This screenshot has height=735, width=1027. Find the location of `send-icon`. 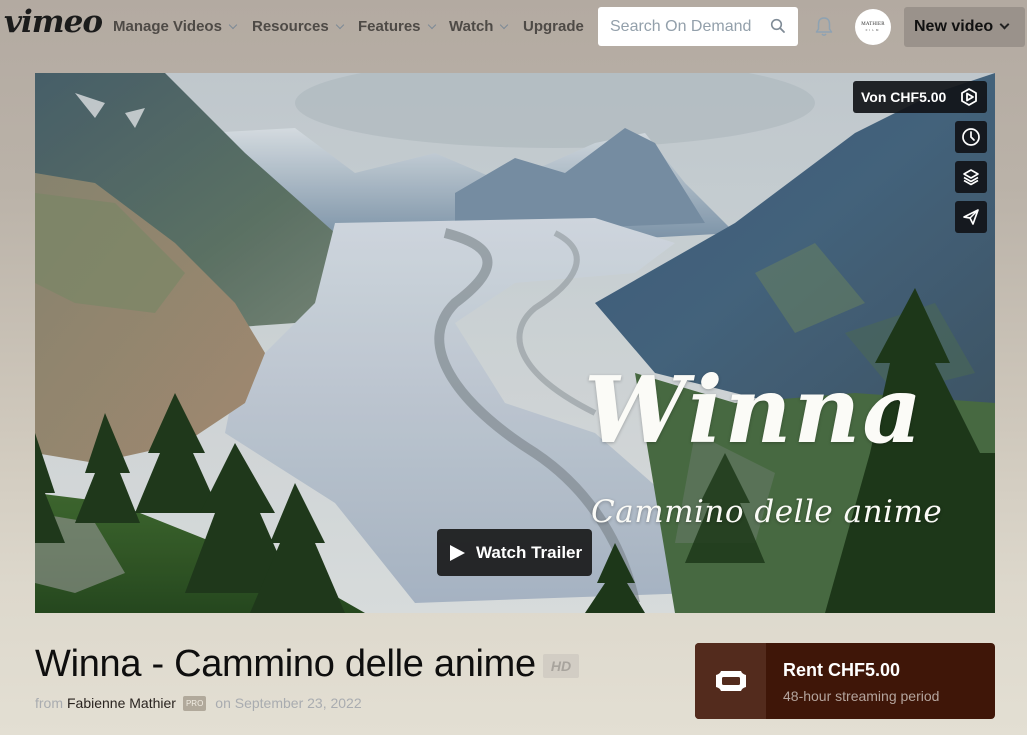

send-icon is located at coordinates (971, 217).